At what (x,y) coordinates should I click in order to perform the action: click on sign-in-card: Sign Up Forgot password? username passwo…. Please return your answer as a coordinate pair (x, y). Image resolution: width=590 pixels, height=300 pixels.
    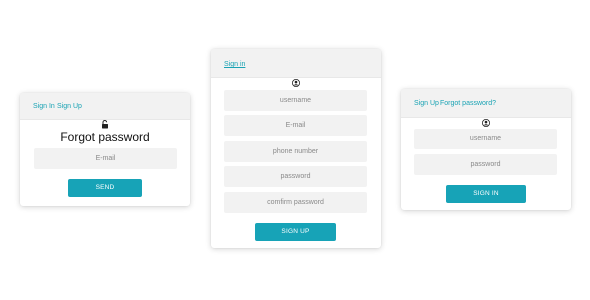
    Looking at the image, I should click on (486, 149).